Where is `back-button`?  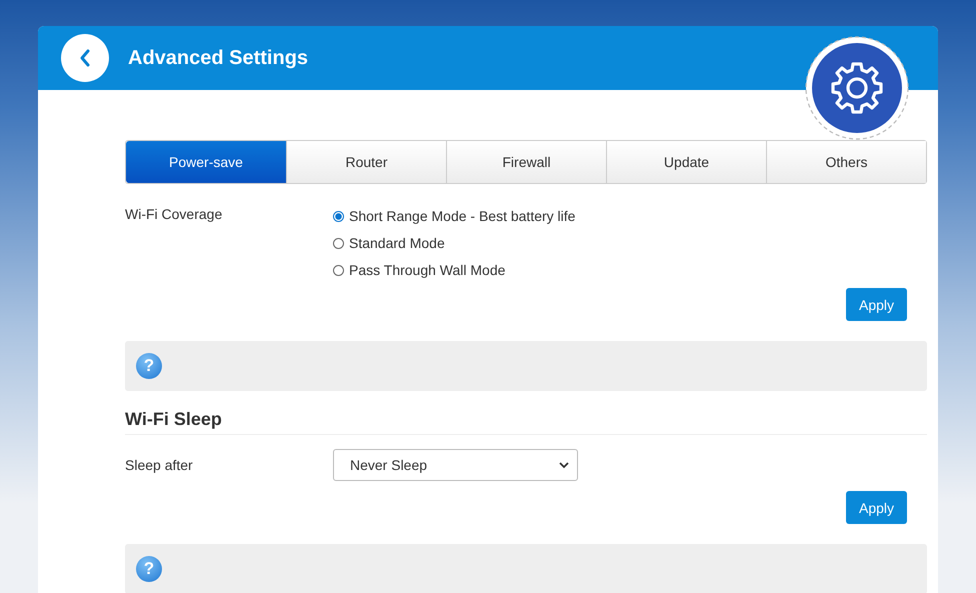
back-button is located at coordinates (85, 58).